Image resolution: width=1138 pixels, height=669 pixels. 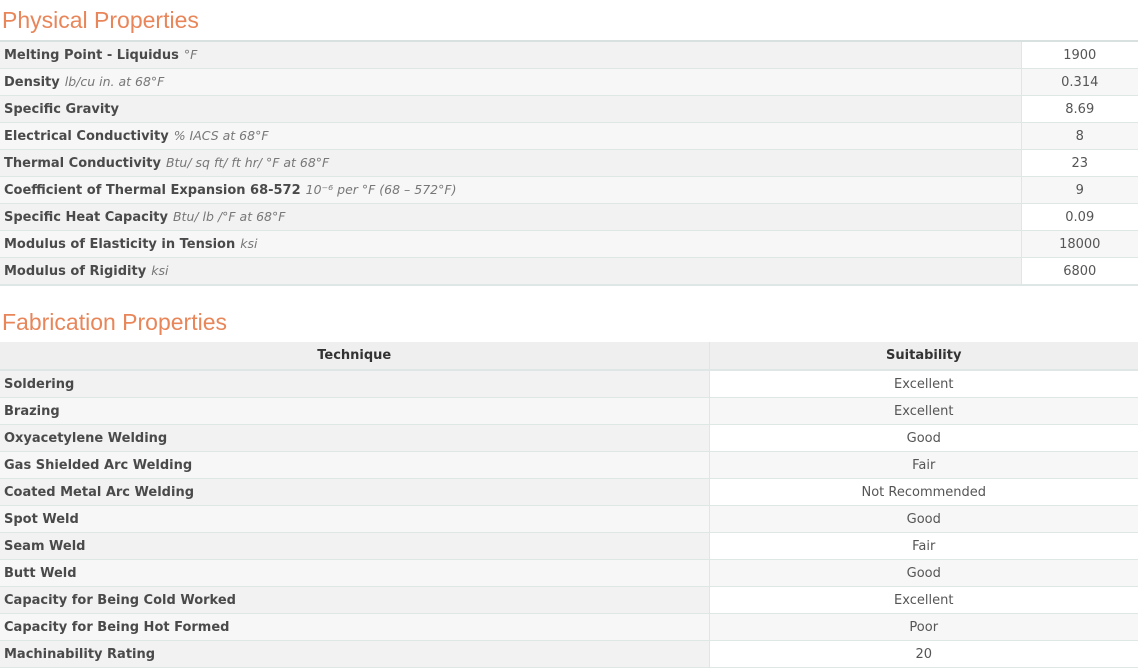 What do you see at coordinates (510, 136) in the screenshot?
I see `property-cell: Electrical Conductivity % IACS at 68°F` at bounding box center [510, 136].